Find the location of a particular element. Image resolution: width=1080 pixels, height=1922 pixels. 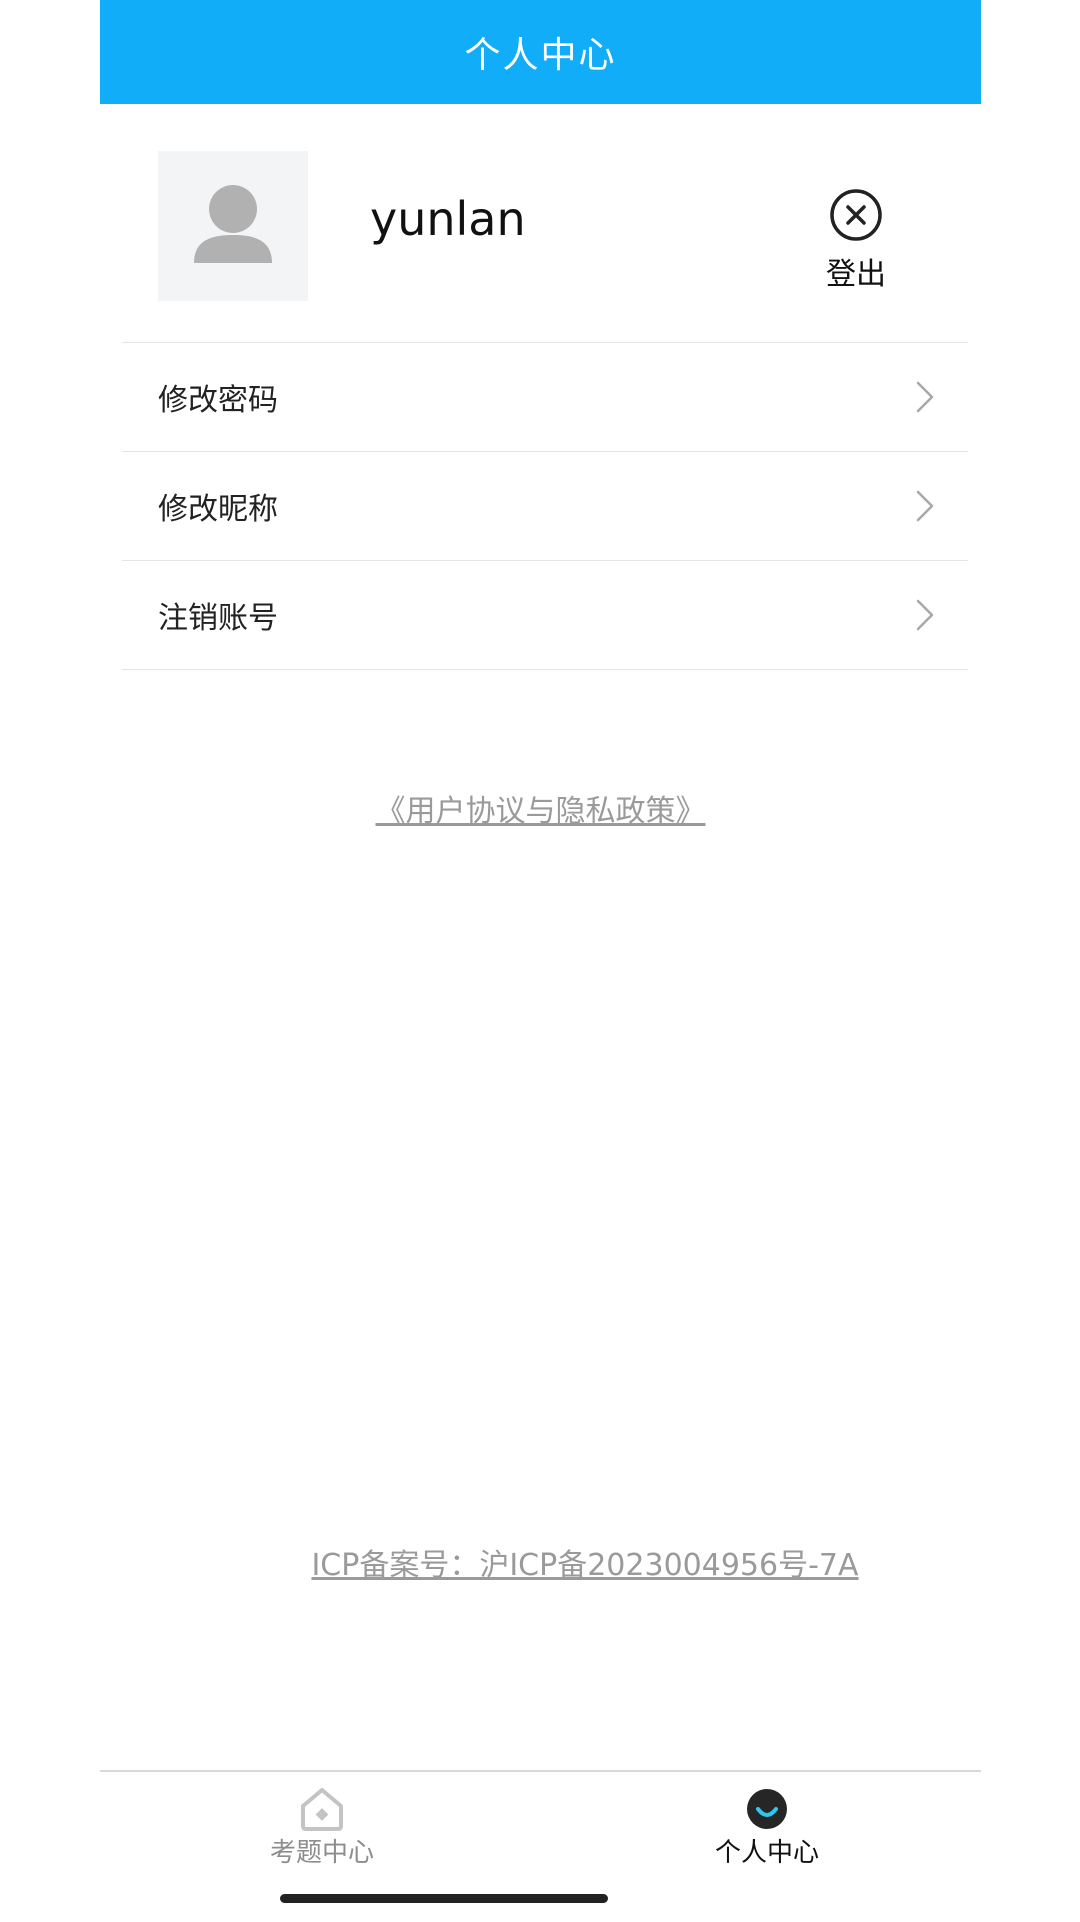

menu-item-delete-account: 注销账号 is located at coordinates (545, 615).